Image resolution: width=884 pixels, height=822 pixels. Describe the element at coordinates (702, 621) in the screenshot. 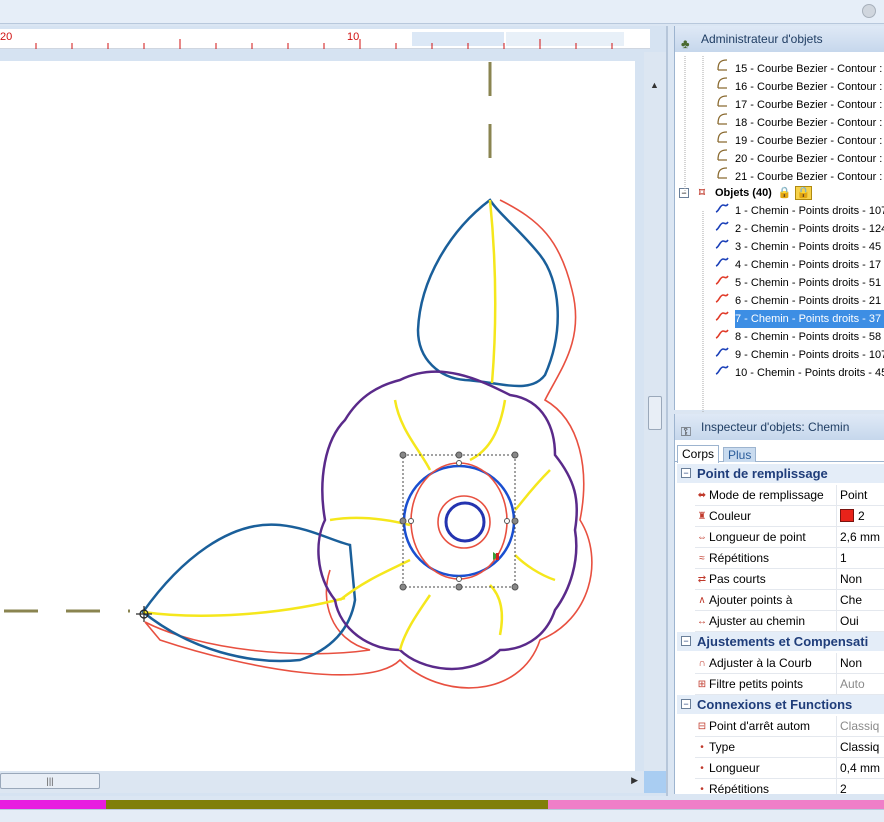

I see `fit-path-icon: ↔` at that location.